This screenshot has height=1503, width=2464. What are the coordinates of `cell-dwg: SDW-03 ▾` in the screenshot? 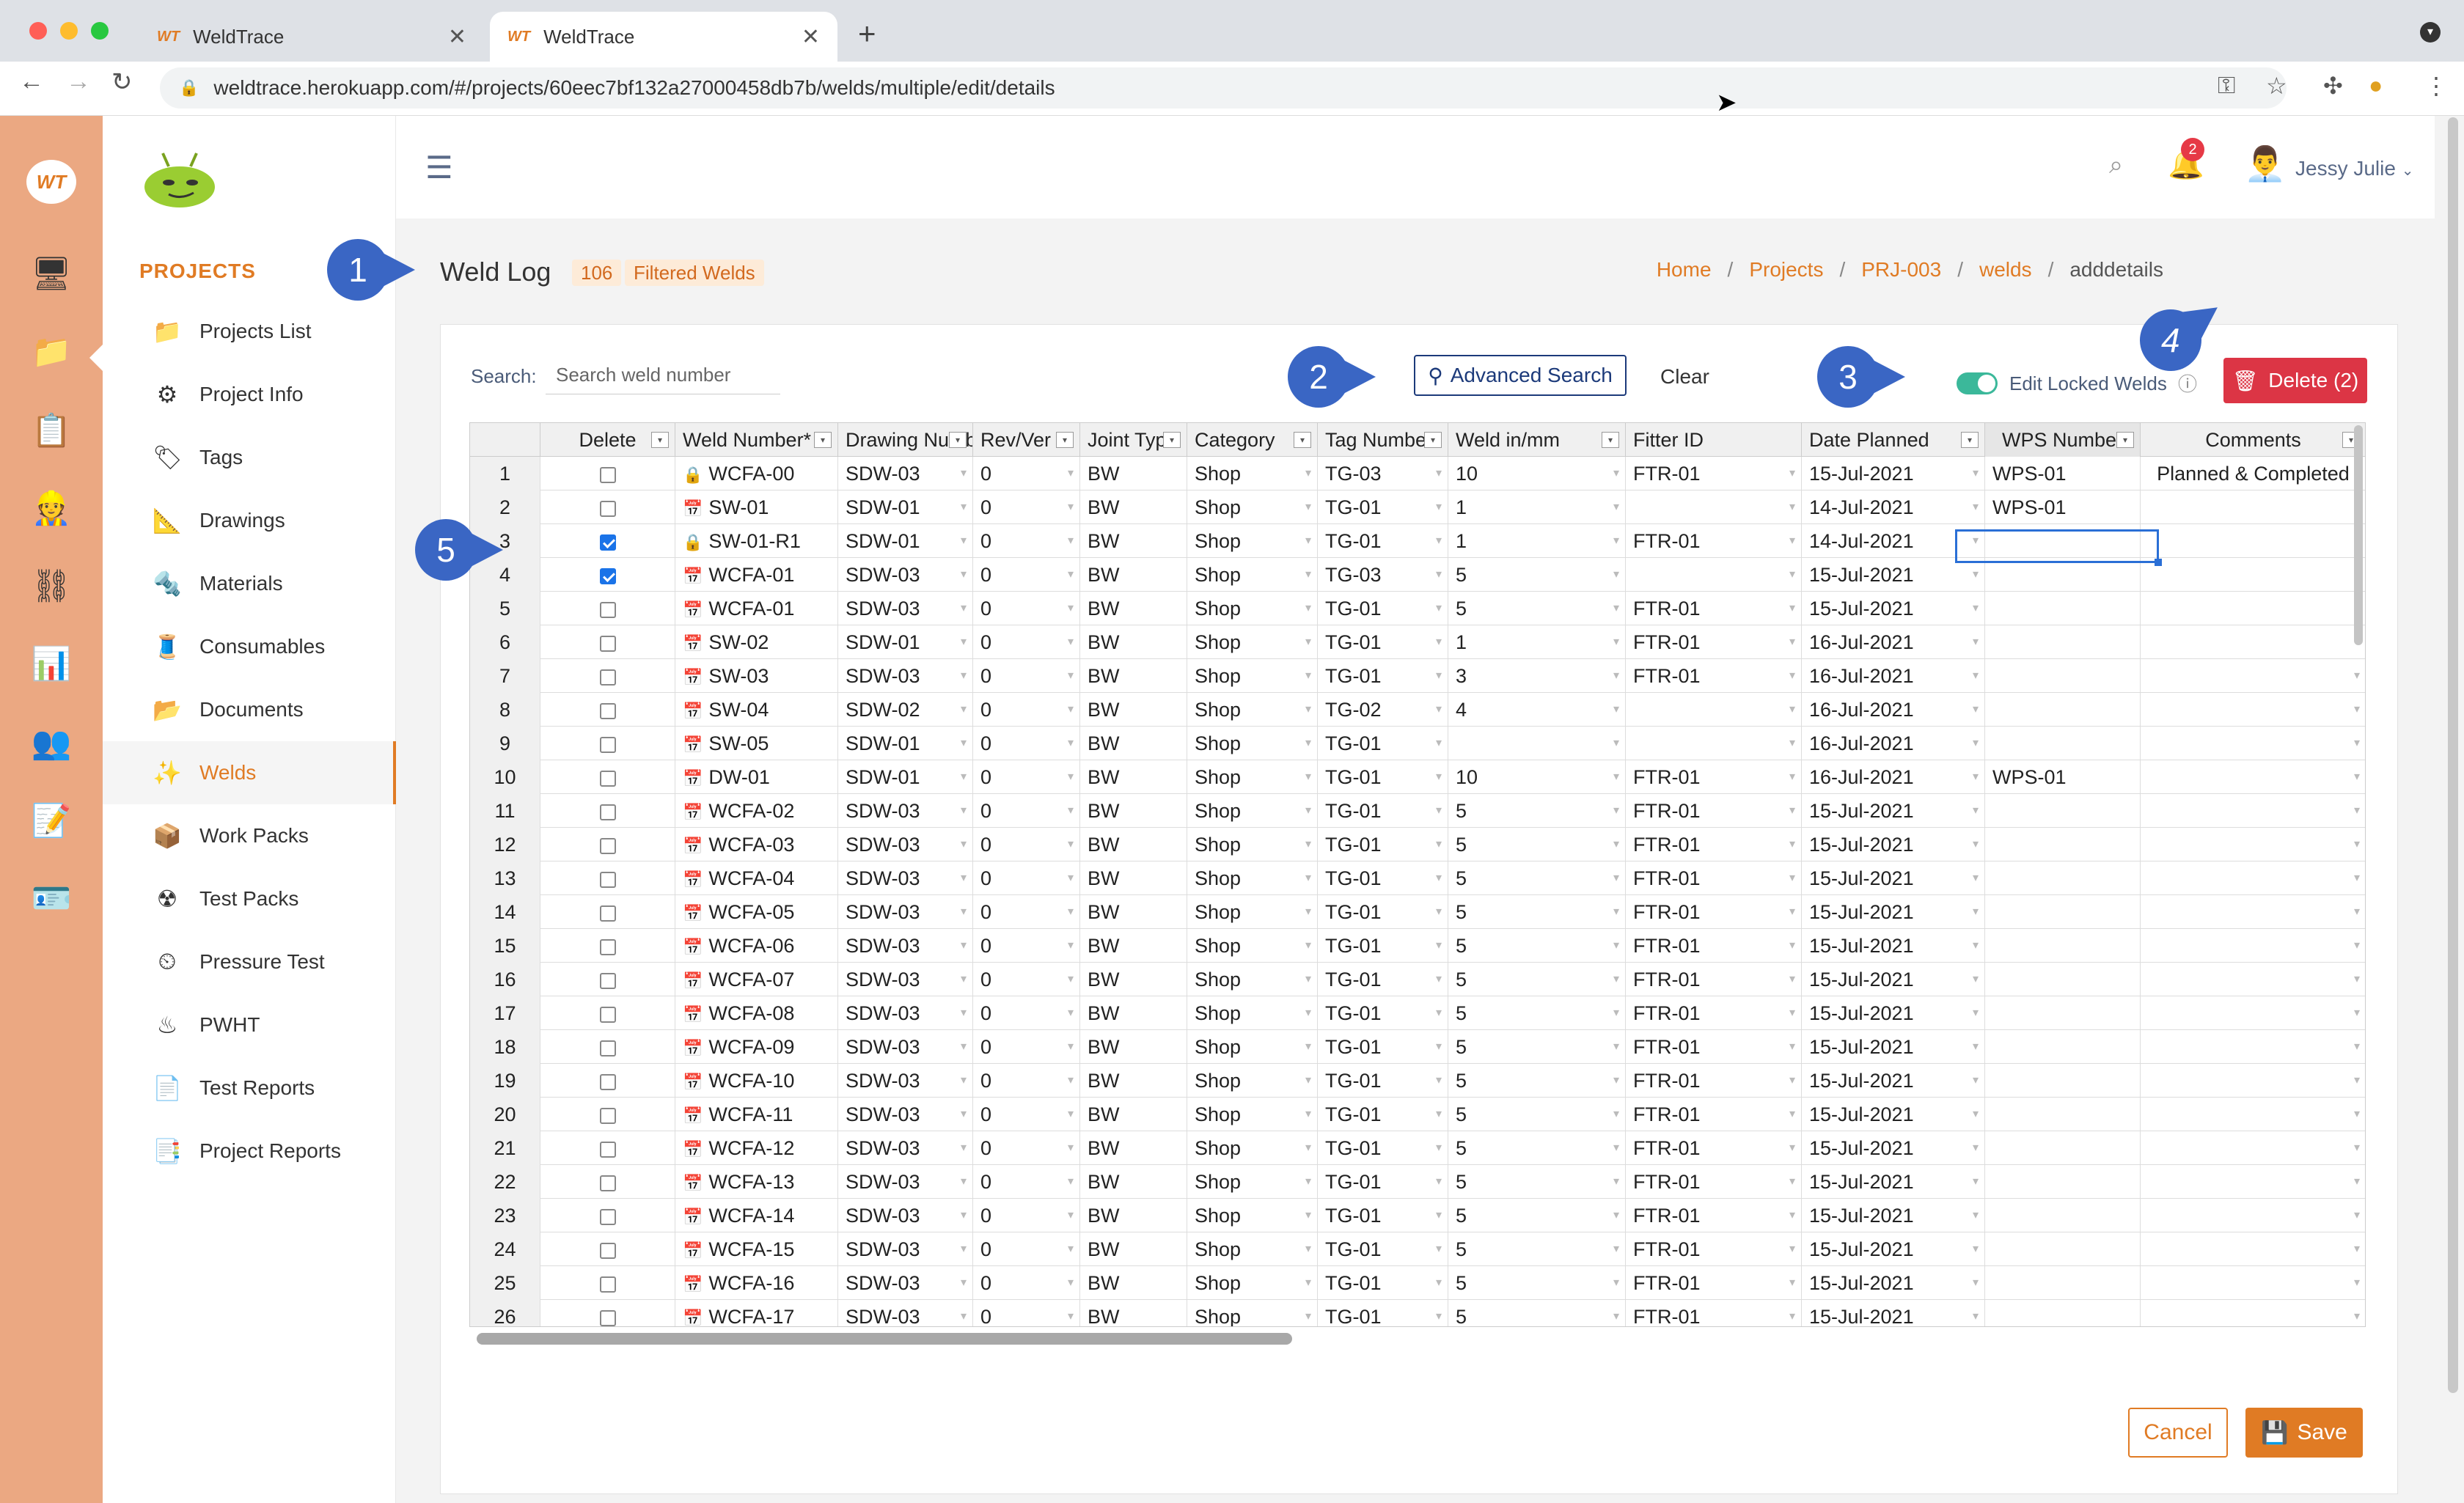 It's located at (905, 608).